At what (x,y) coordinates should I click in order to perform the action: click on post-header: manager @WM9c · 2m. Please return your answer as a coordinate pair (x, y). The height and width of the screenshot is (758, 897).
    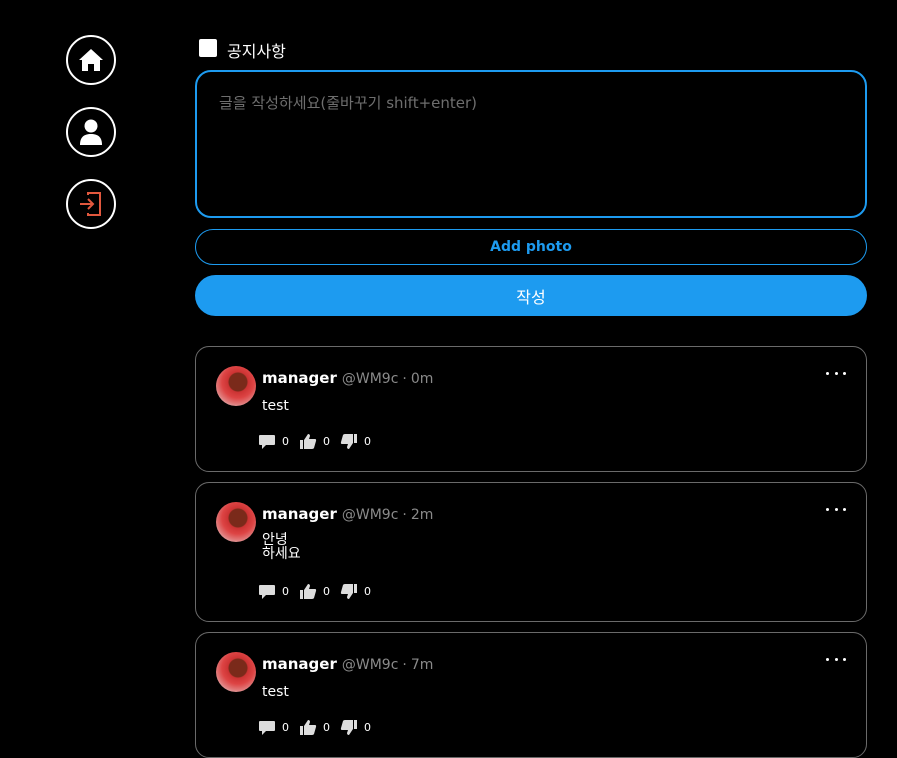
    Looking at the image, I should click on (347, 514).